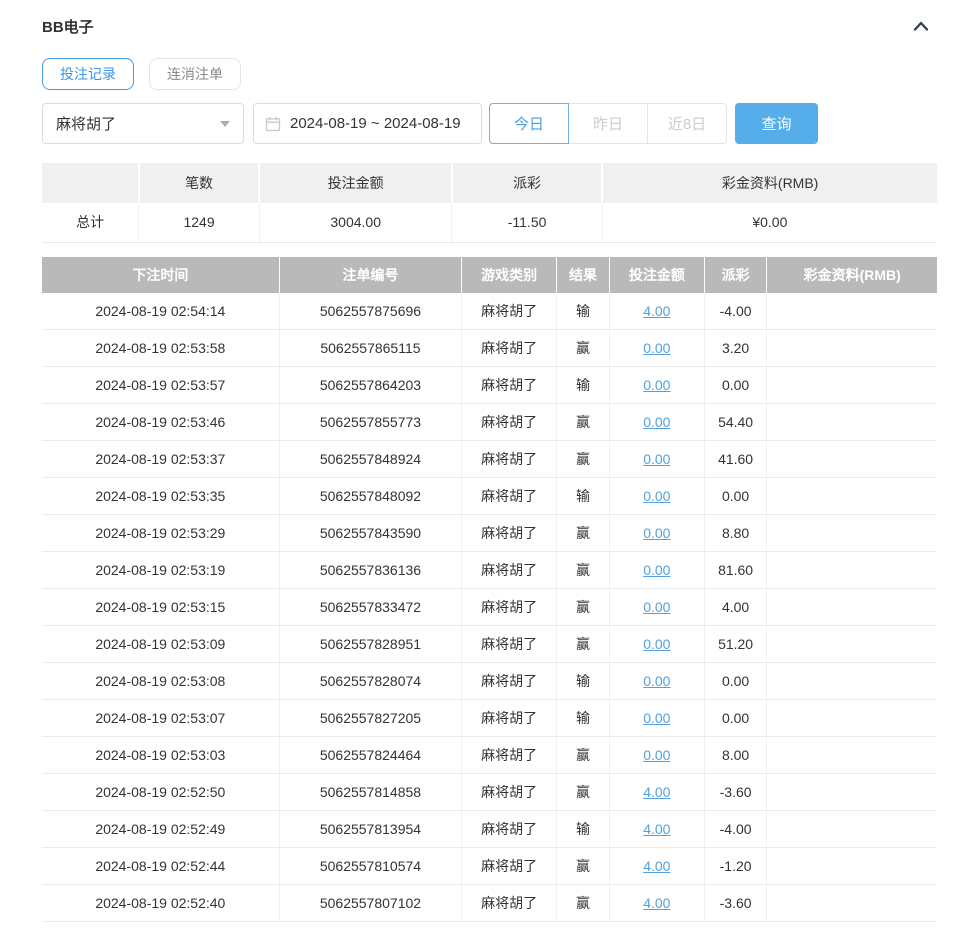  Describe the element at coordinates (736, 422) in the screenshot. I see `cell-payout: 54.40` at that location.